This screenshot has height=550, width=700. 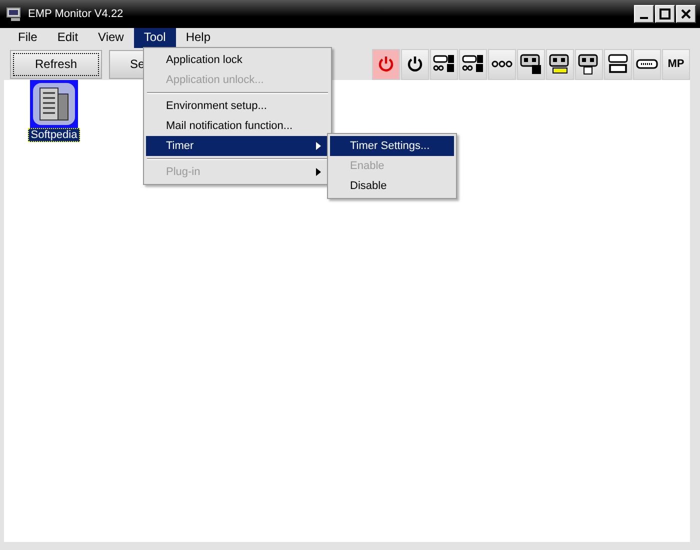 I want to click on close-button, so click(x=686, y=14).